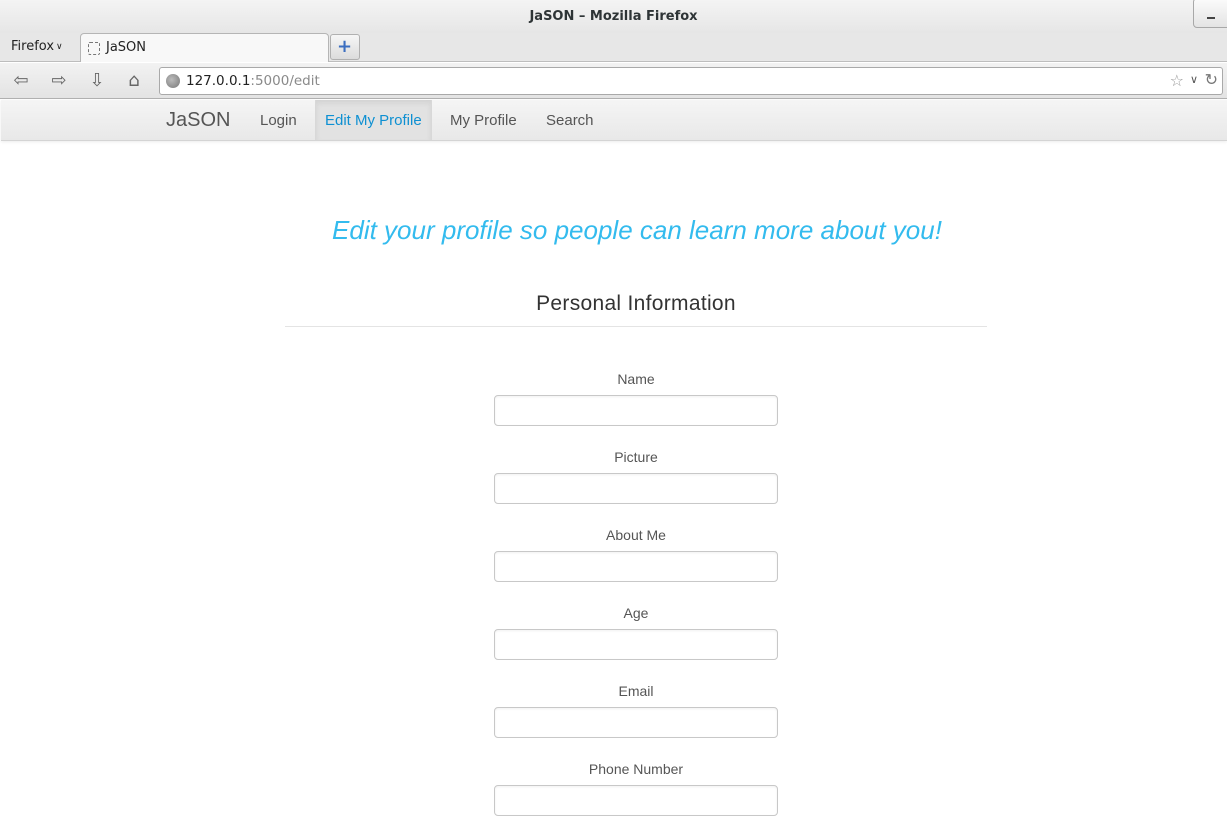 The image size is (1227, 839). What do you see at coordinates (1211, 79) in the screenshot?
I see `reload-icon: ↻` at bounding box center [1211, 79].